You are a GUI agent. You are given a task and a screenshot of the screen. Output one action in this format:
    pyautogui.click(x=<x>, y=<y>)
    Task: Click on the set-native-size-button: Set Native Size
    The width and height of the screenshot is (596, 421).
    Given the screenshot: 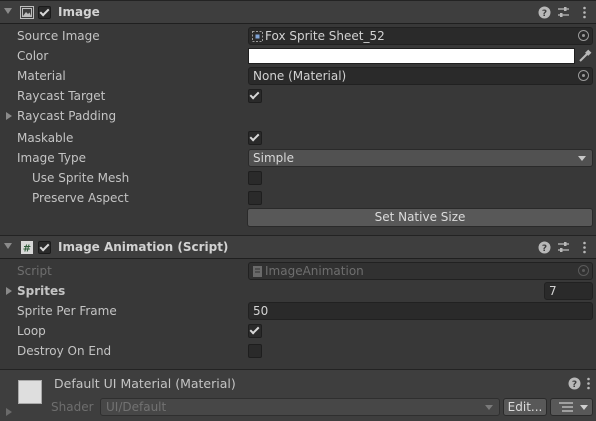 What is the action you would take?
    pyautogui.click(x=420, y=217)
    